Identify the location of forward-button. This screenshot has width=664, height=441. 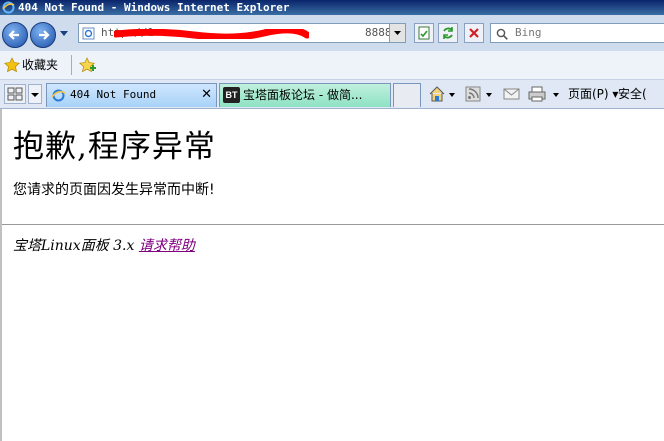
(43, 35).